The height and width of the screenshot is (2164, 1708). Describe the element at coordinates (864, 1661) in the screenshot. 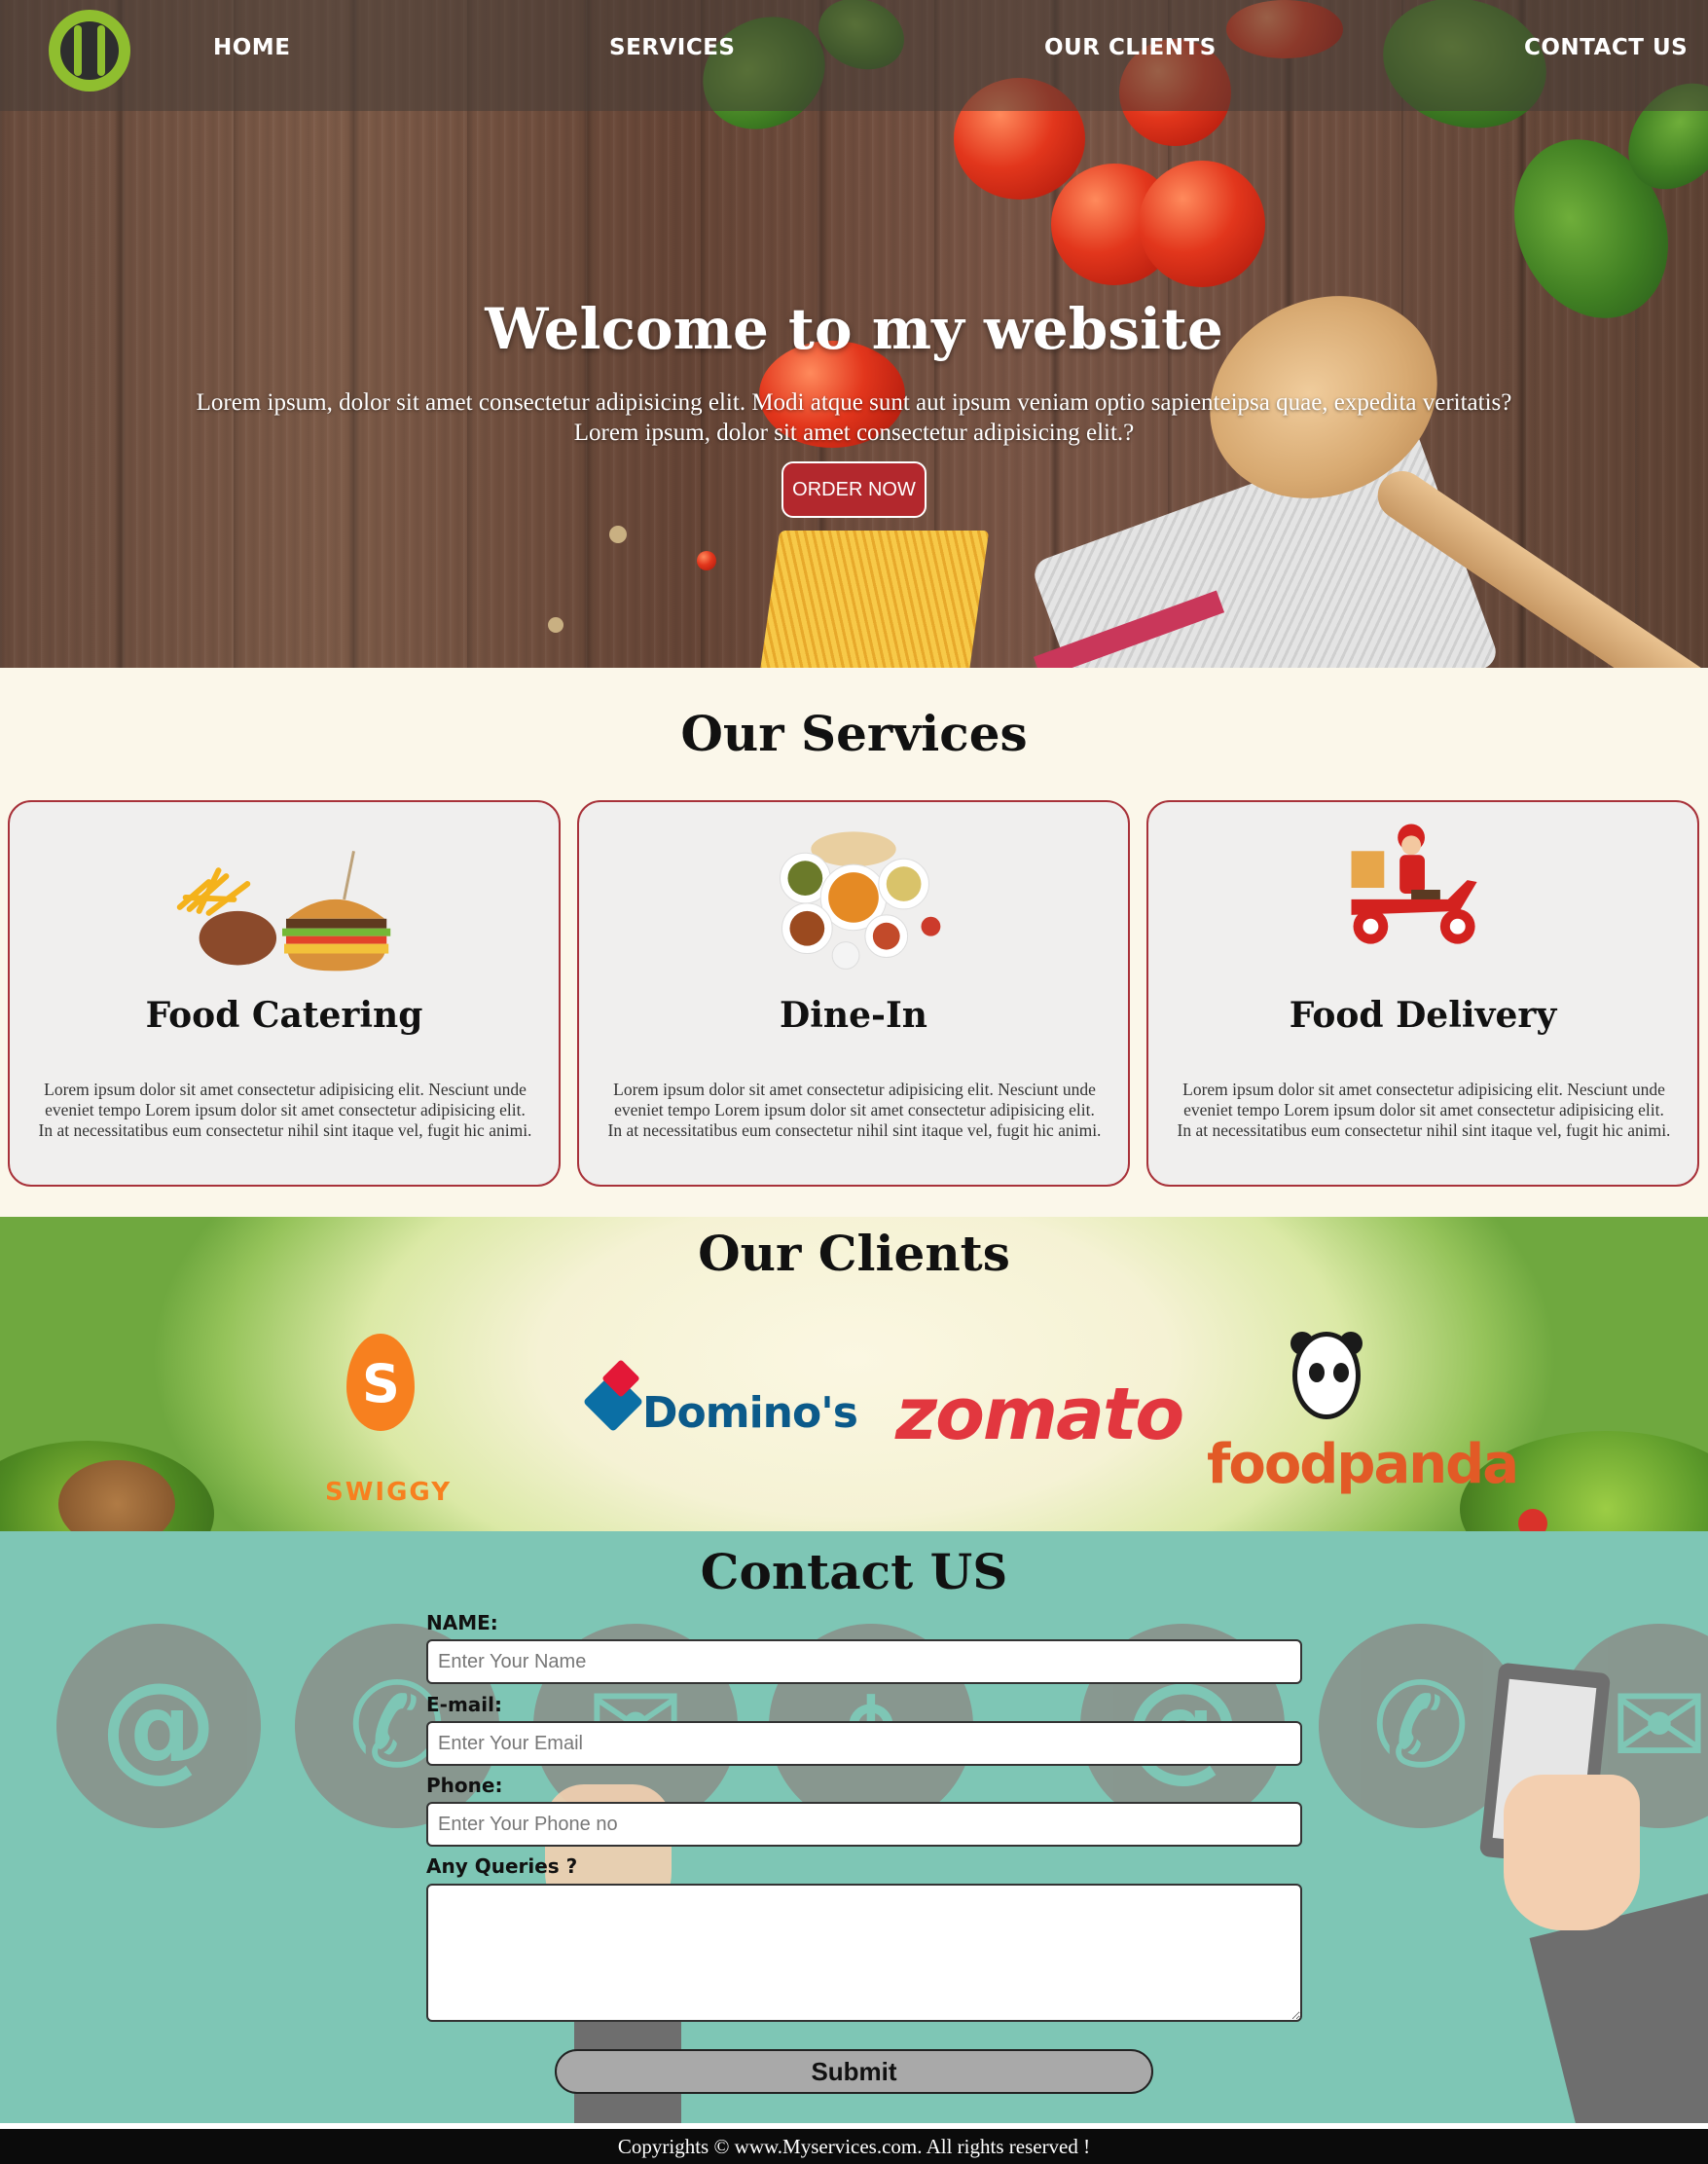

I see `name-input` at that location.